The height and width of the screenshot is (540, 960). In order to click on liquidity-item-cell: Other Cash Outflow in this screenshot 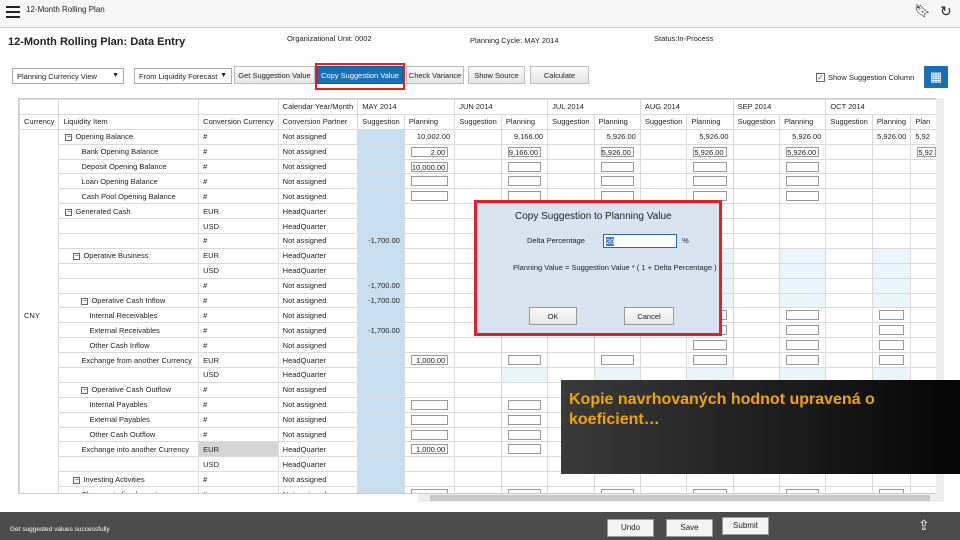, I will do `click(129, 434)`.